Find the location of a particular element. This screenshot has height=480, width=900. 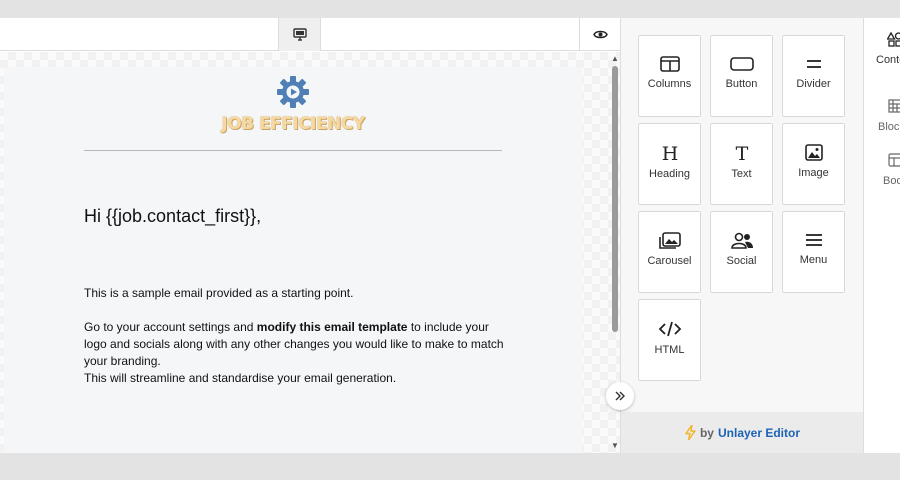

tab-label: Body is located at coordinates (891, 181).